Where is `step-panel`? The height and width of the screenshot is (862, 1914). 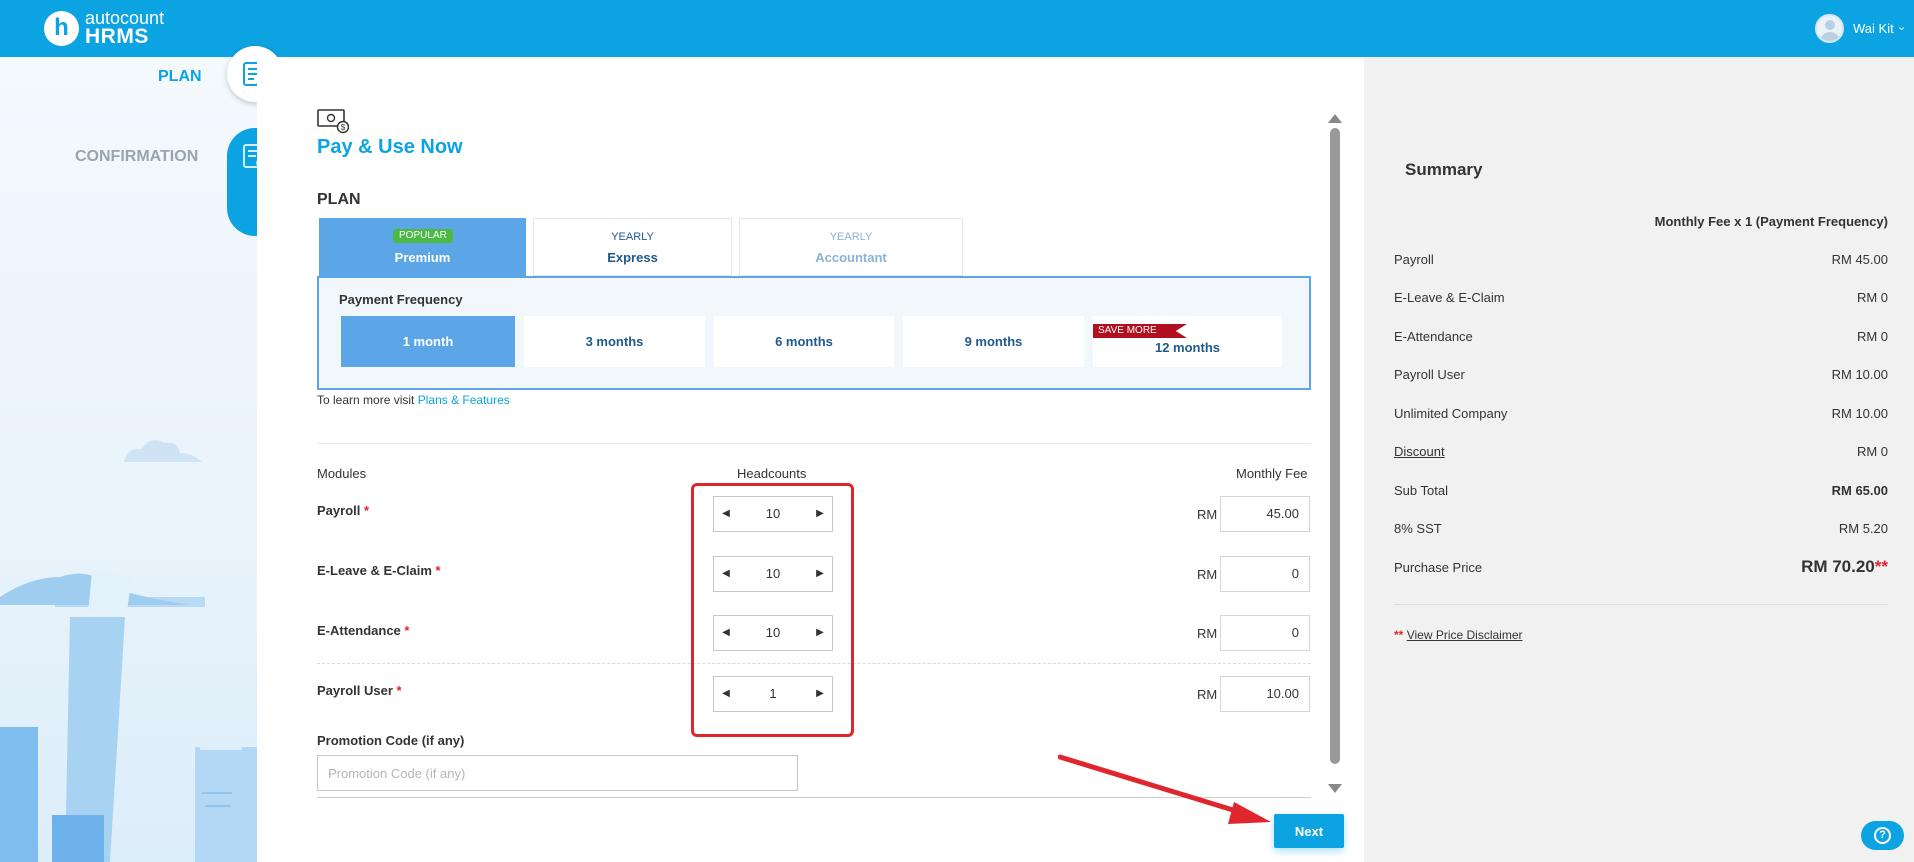
step-panel is located at coordinates (128, 459).